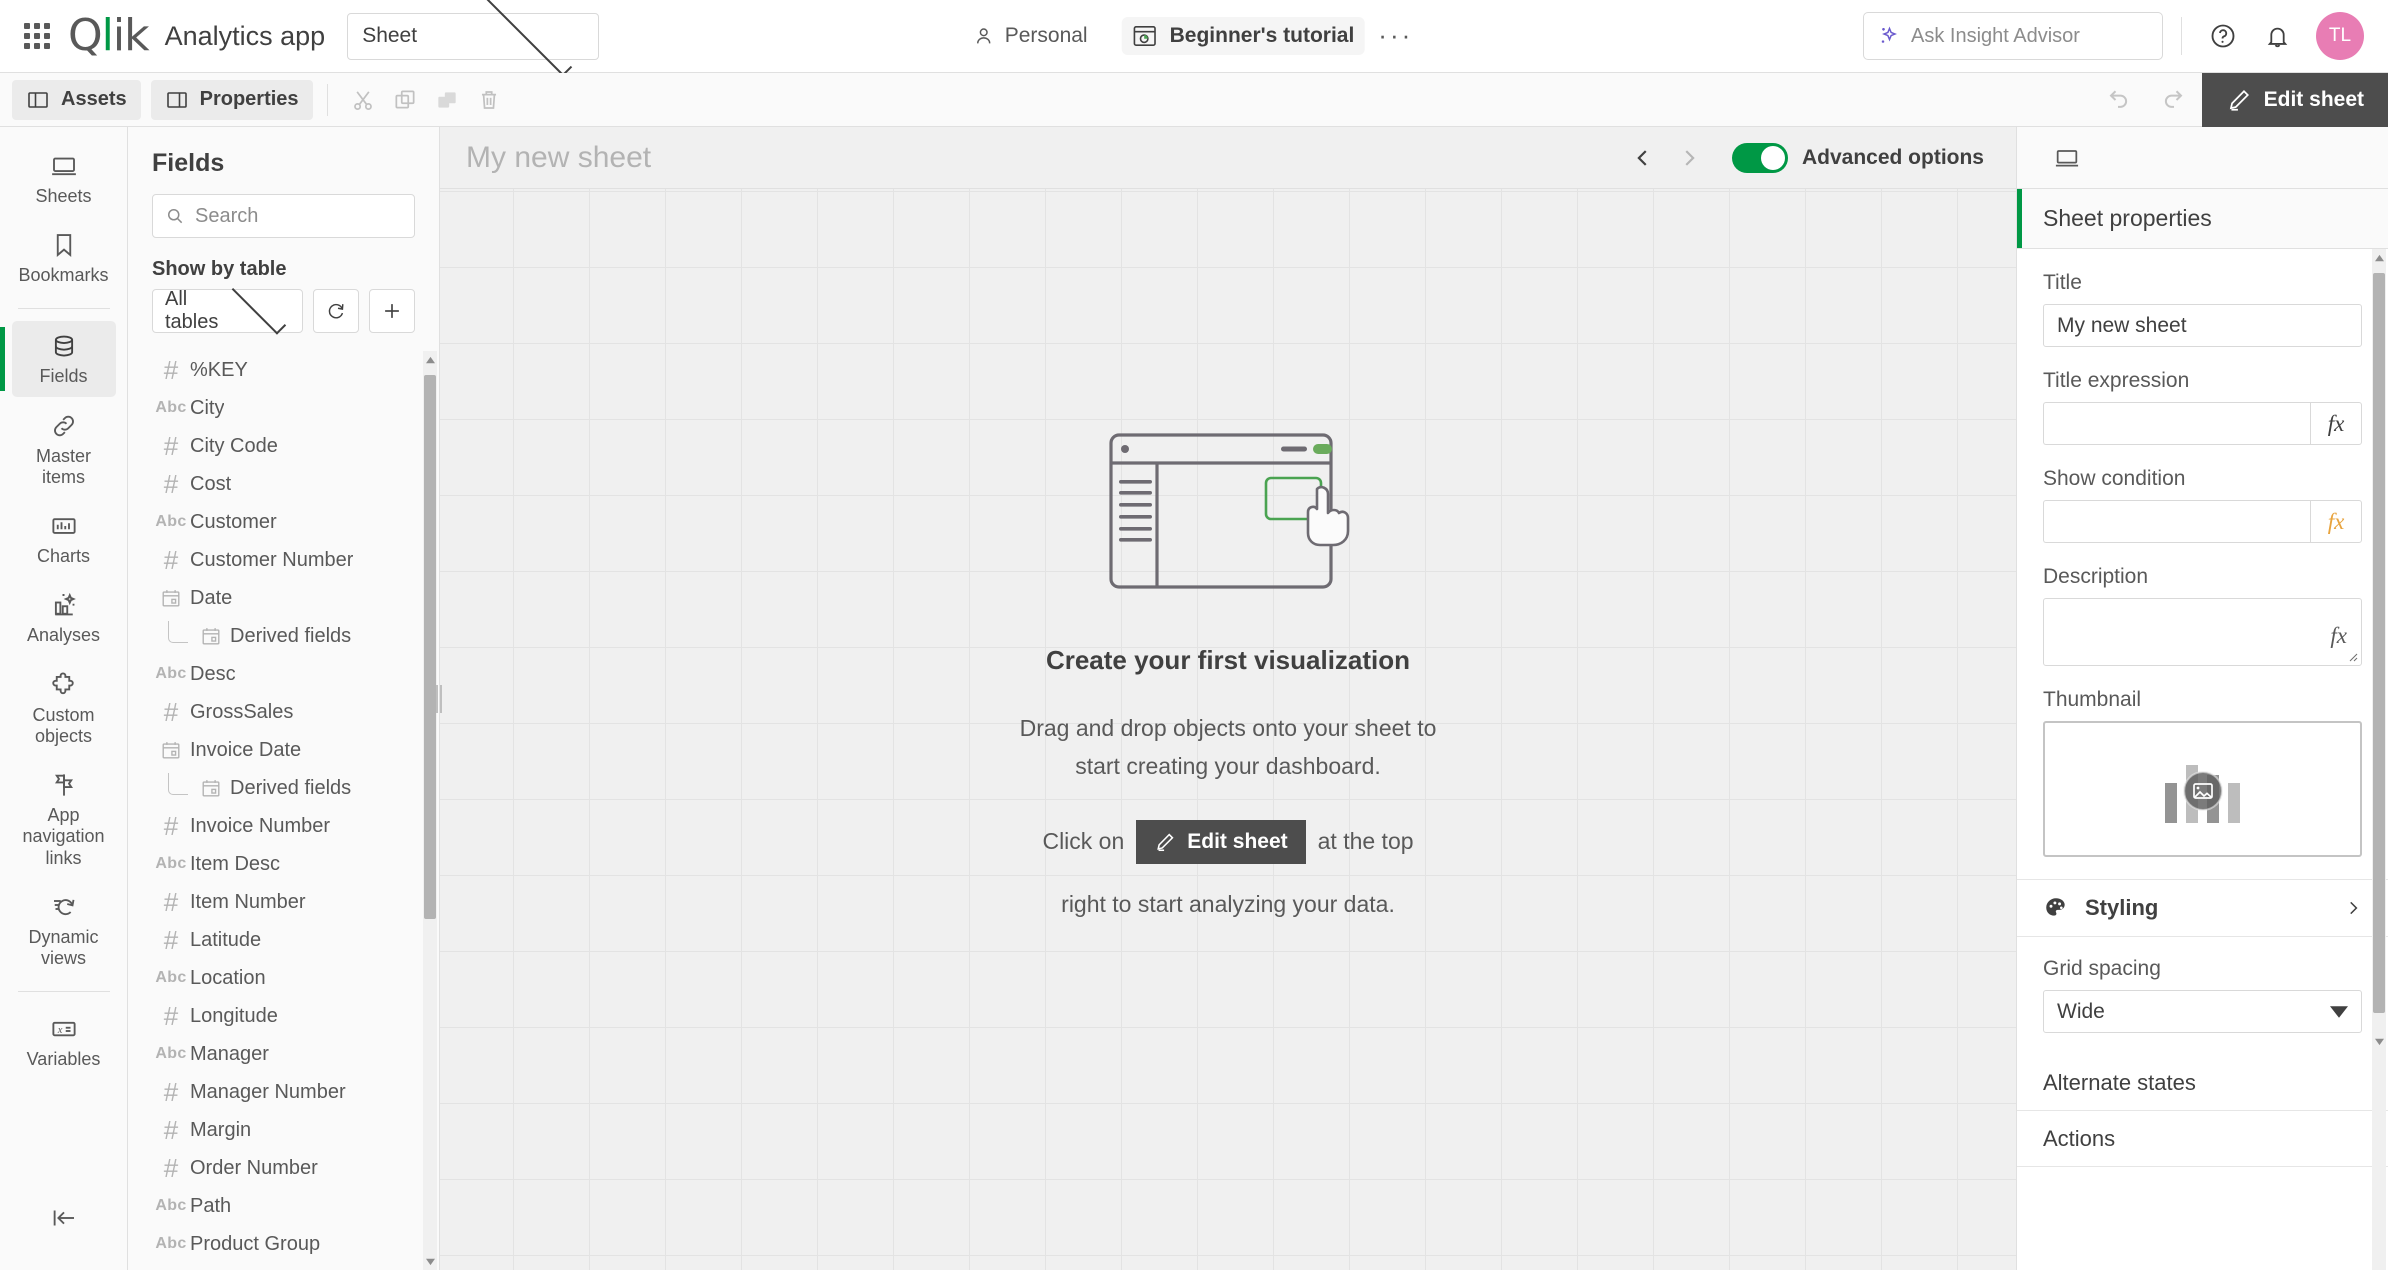  What do you see at coordinates (64, 708) in the screenshot?
I see `sidebar-item-custom-objects: Custom objects` at bounding box center [64, 708].